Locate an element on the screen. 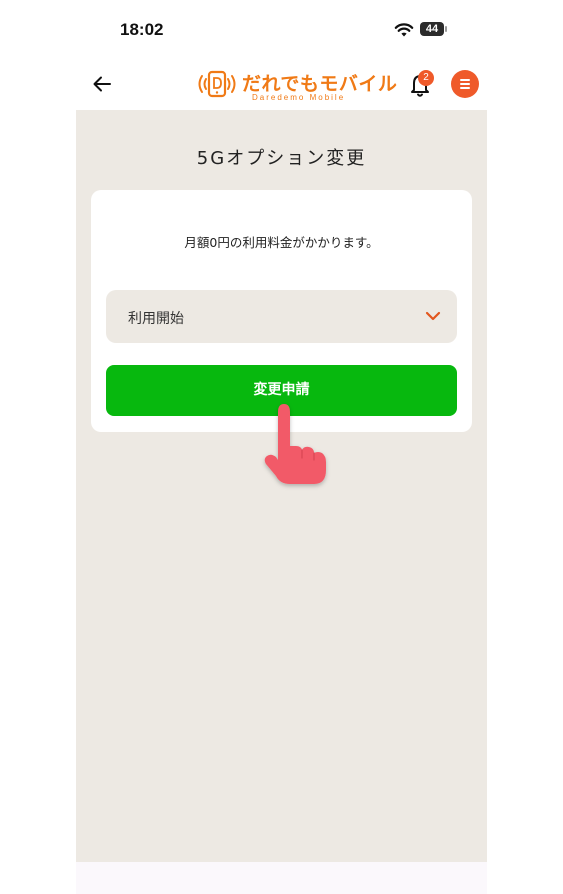  status-bar: 18:02 44 is located at coordinates (281, 29).